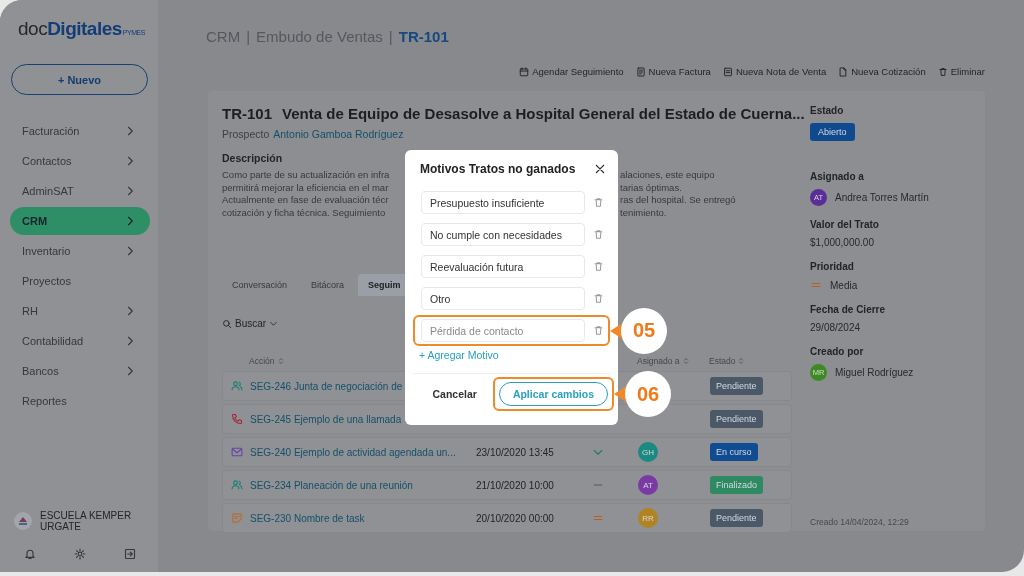 Image resolution: width=1024 pixels, height=576 pixels. I want to click on field-label: Prioridad, so click(832, 266).